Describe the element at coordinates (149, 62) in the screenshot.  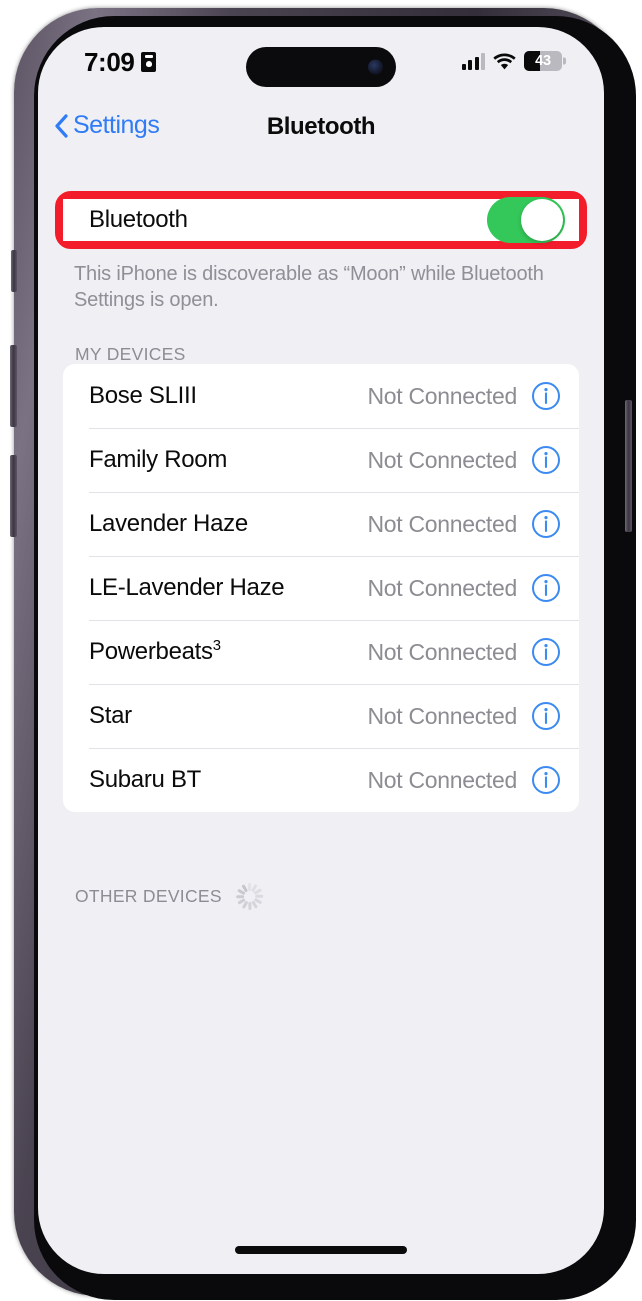
I see `id-card-icon` at that location.